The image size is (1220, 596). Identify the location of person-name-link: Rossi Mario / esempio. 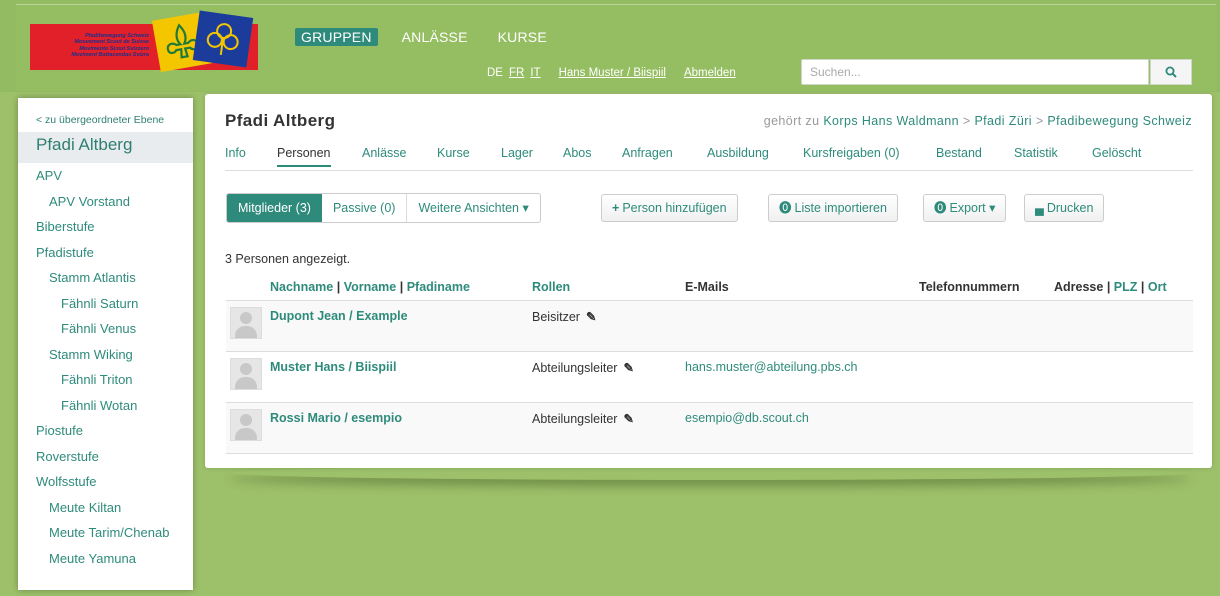
(336, 418).